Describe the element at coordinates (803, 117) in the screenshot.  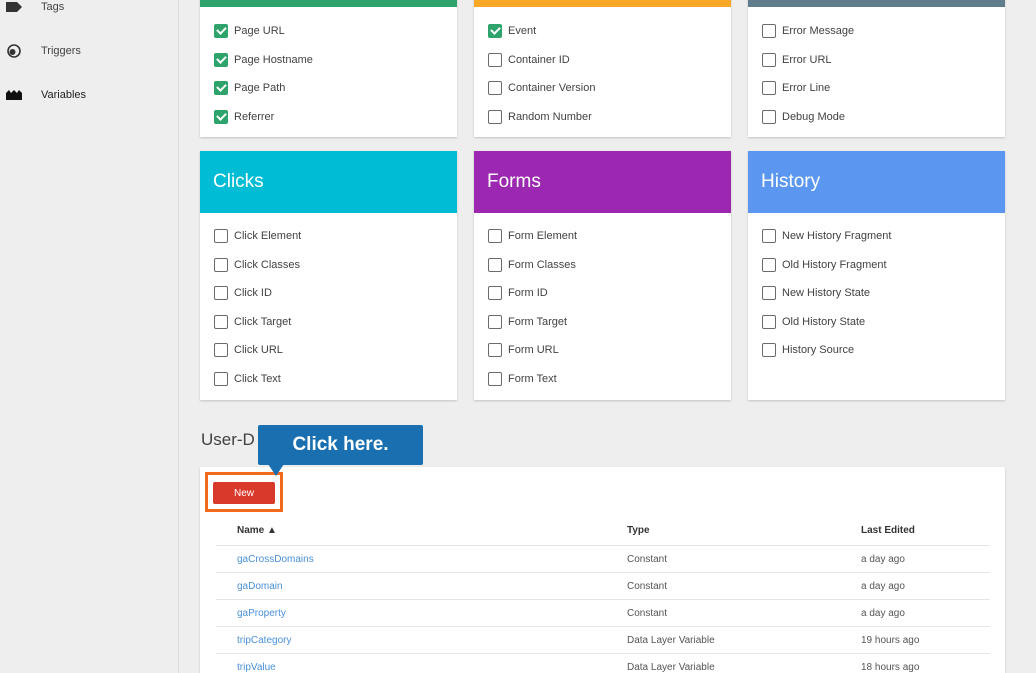
I see `checkbox-debug-mode: Debug Mode` at that location.